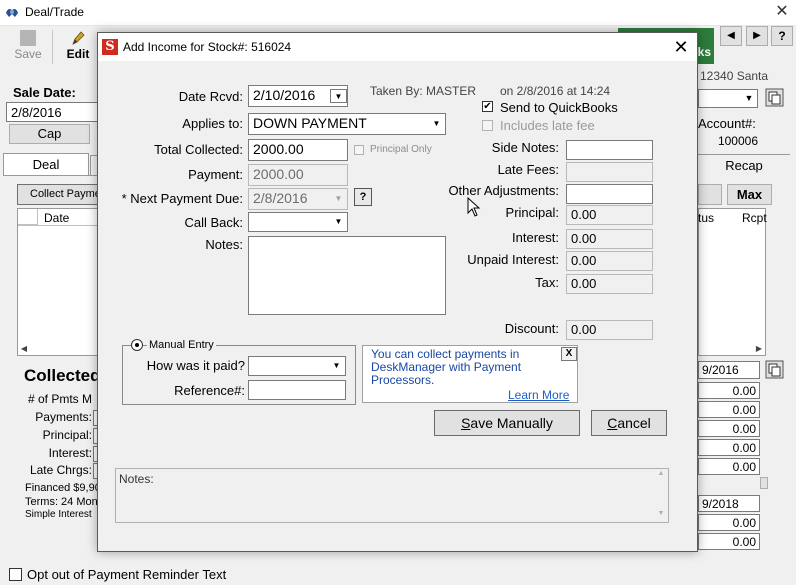 The image size is (796, 585). Describe the element at coordinates (423, 91) in the screenshot. I see `taken-by-text: Taken By: MASTER` at that location.